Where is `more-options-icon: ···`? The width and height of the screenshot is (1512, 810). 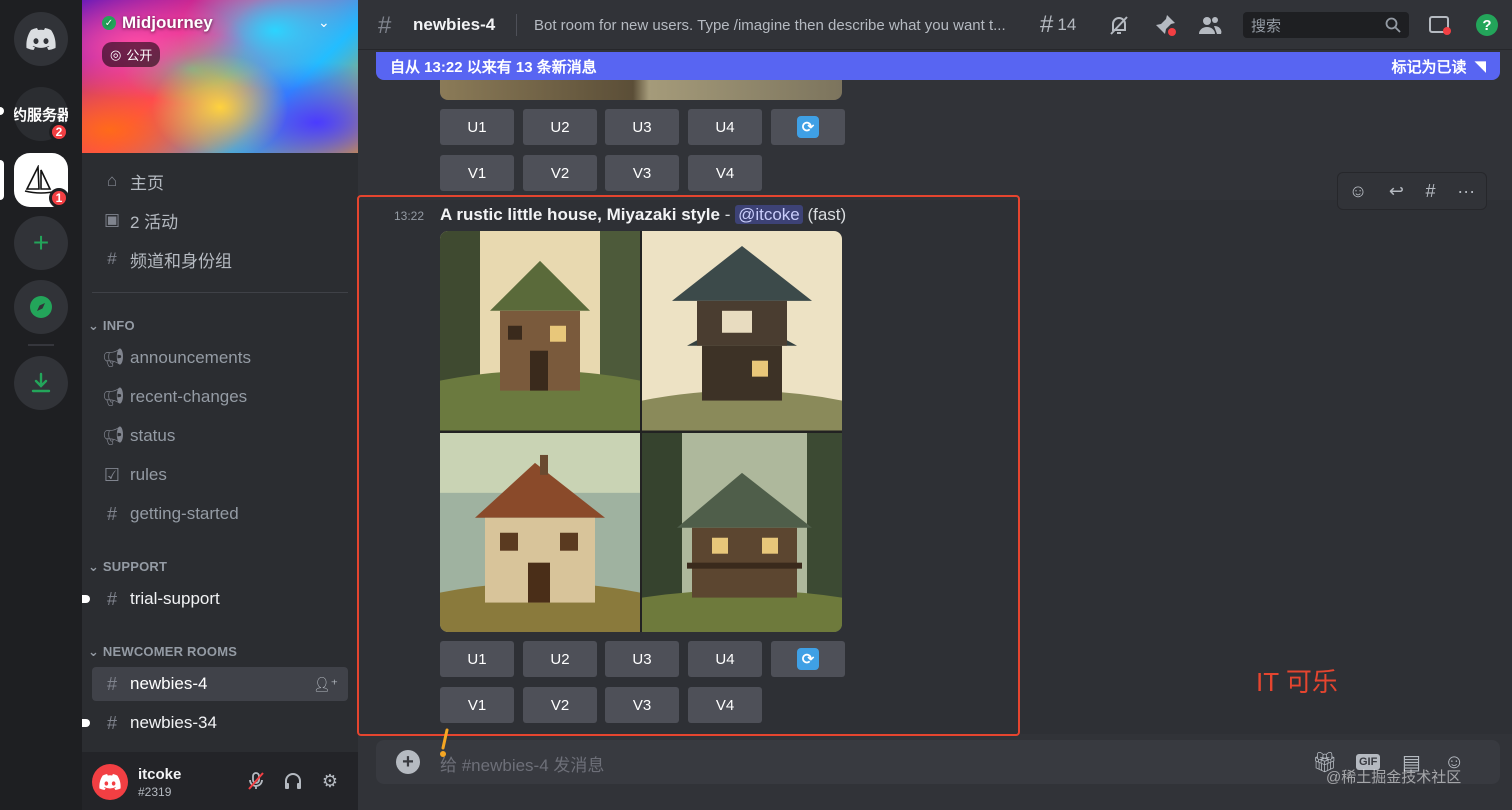
more-options-icon: ··· is located at coordinates (1466, 191).